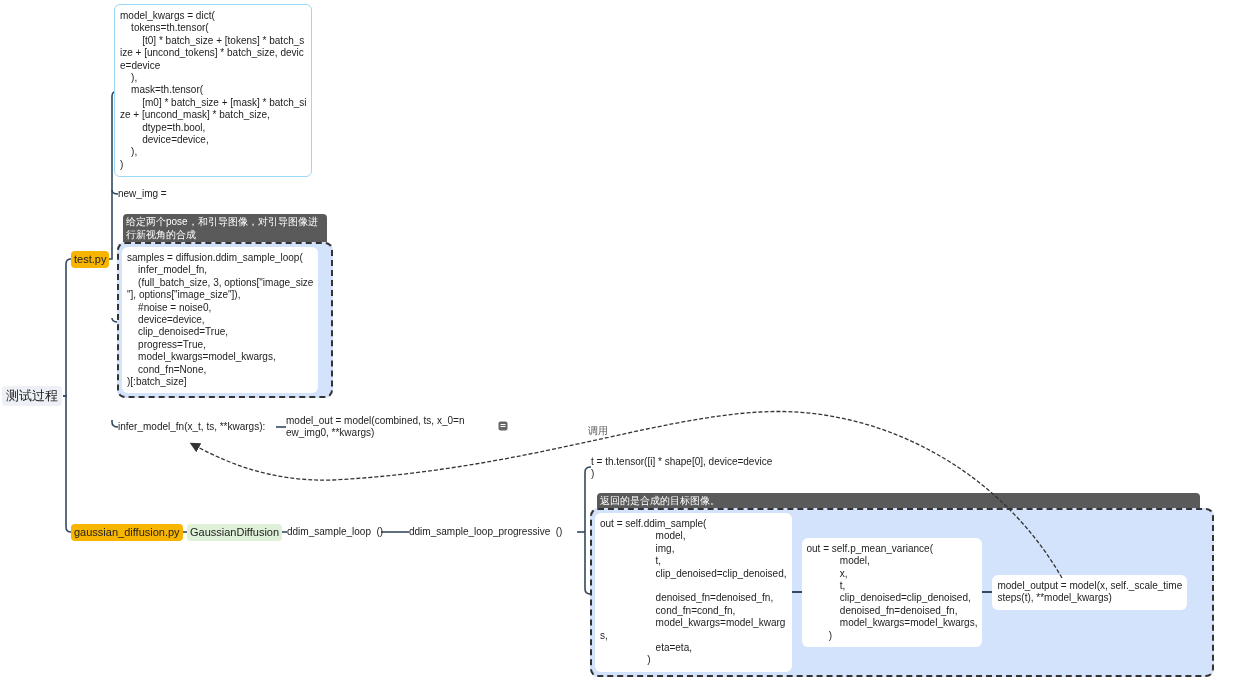  I want to click on code-node: out = self.p_mean_variance( model, x, t, clip_denoised=clip_denoised, denoised_fn=denoised_fn, model_kwargs=model_kwargs, ), so click(892, 592).